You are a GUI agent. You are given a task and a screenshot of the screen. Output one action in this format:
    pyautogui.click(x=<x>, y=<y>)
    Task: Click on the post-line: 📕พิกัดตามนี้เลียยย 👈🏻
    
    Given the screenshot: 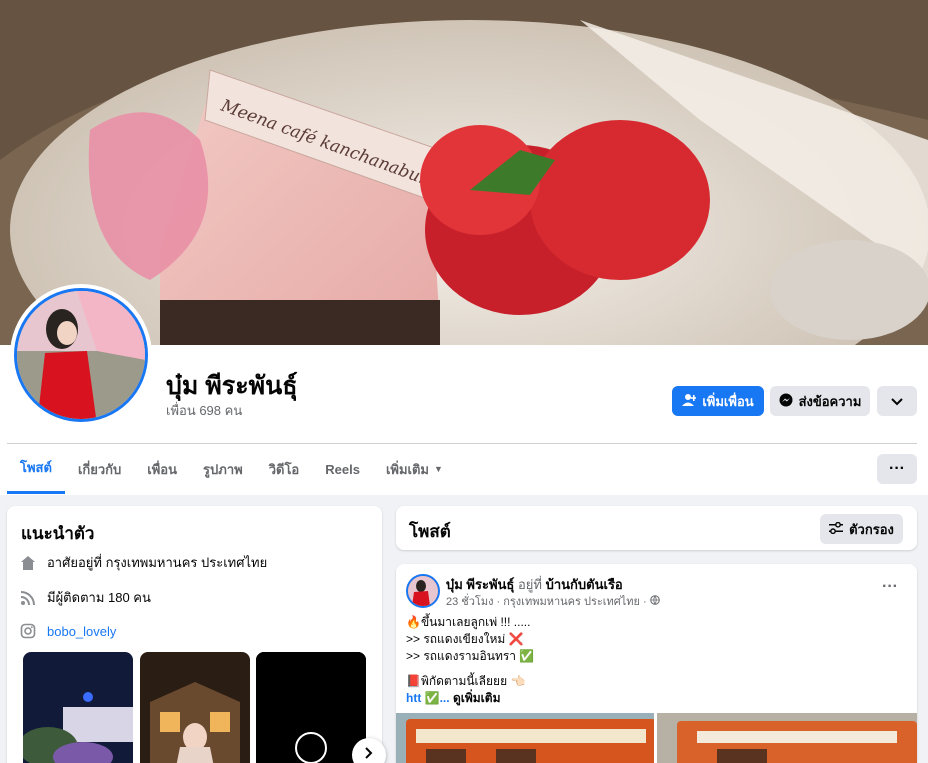 What is the action you would take?
    pyautogui.click(x=466, y=681)
    